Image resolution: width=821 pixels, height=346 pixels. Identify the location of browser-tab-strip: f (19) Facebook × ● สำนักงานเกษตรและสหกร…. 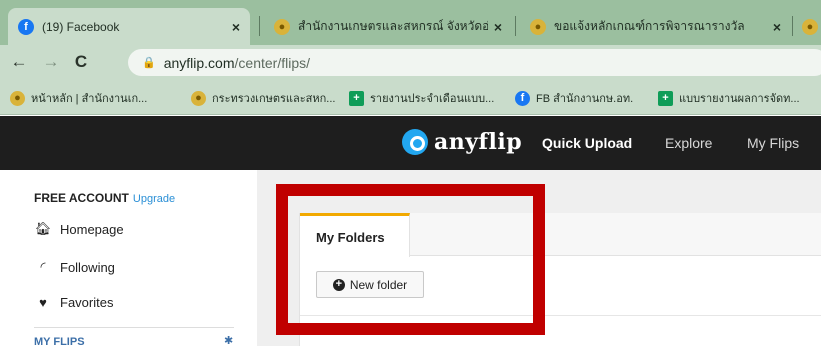
(410, 22).